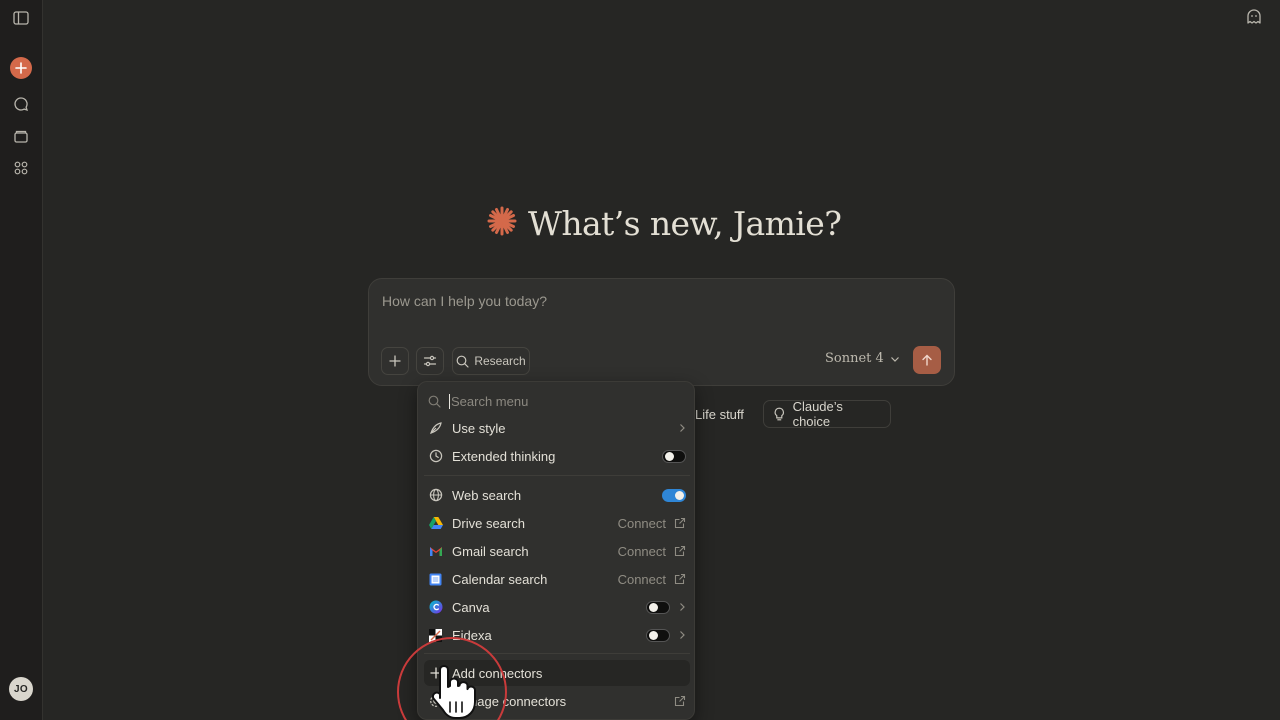  Describe the element at coordinates (21, 360) in the screenshot. I see `sidebar: JO` at that location.